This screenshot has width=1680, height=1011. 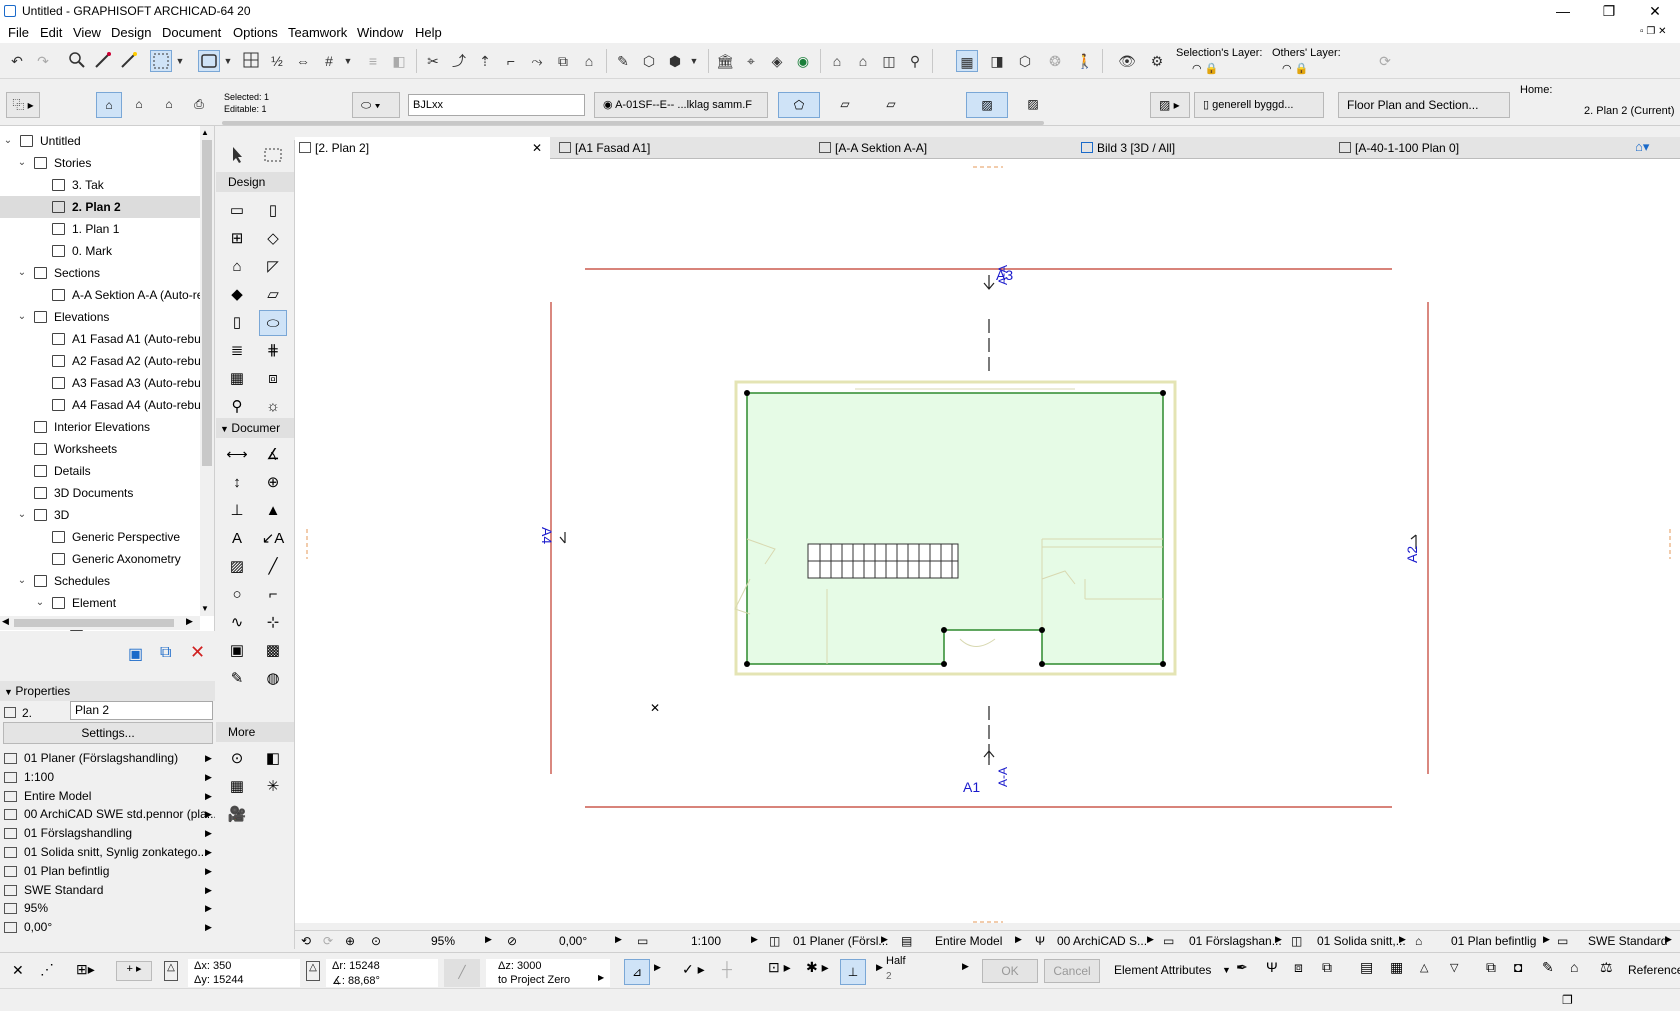 I want to click on syringe-icon, so click(x=103, y=61).